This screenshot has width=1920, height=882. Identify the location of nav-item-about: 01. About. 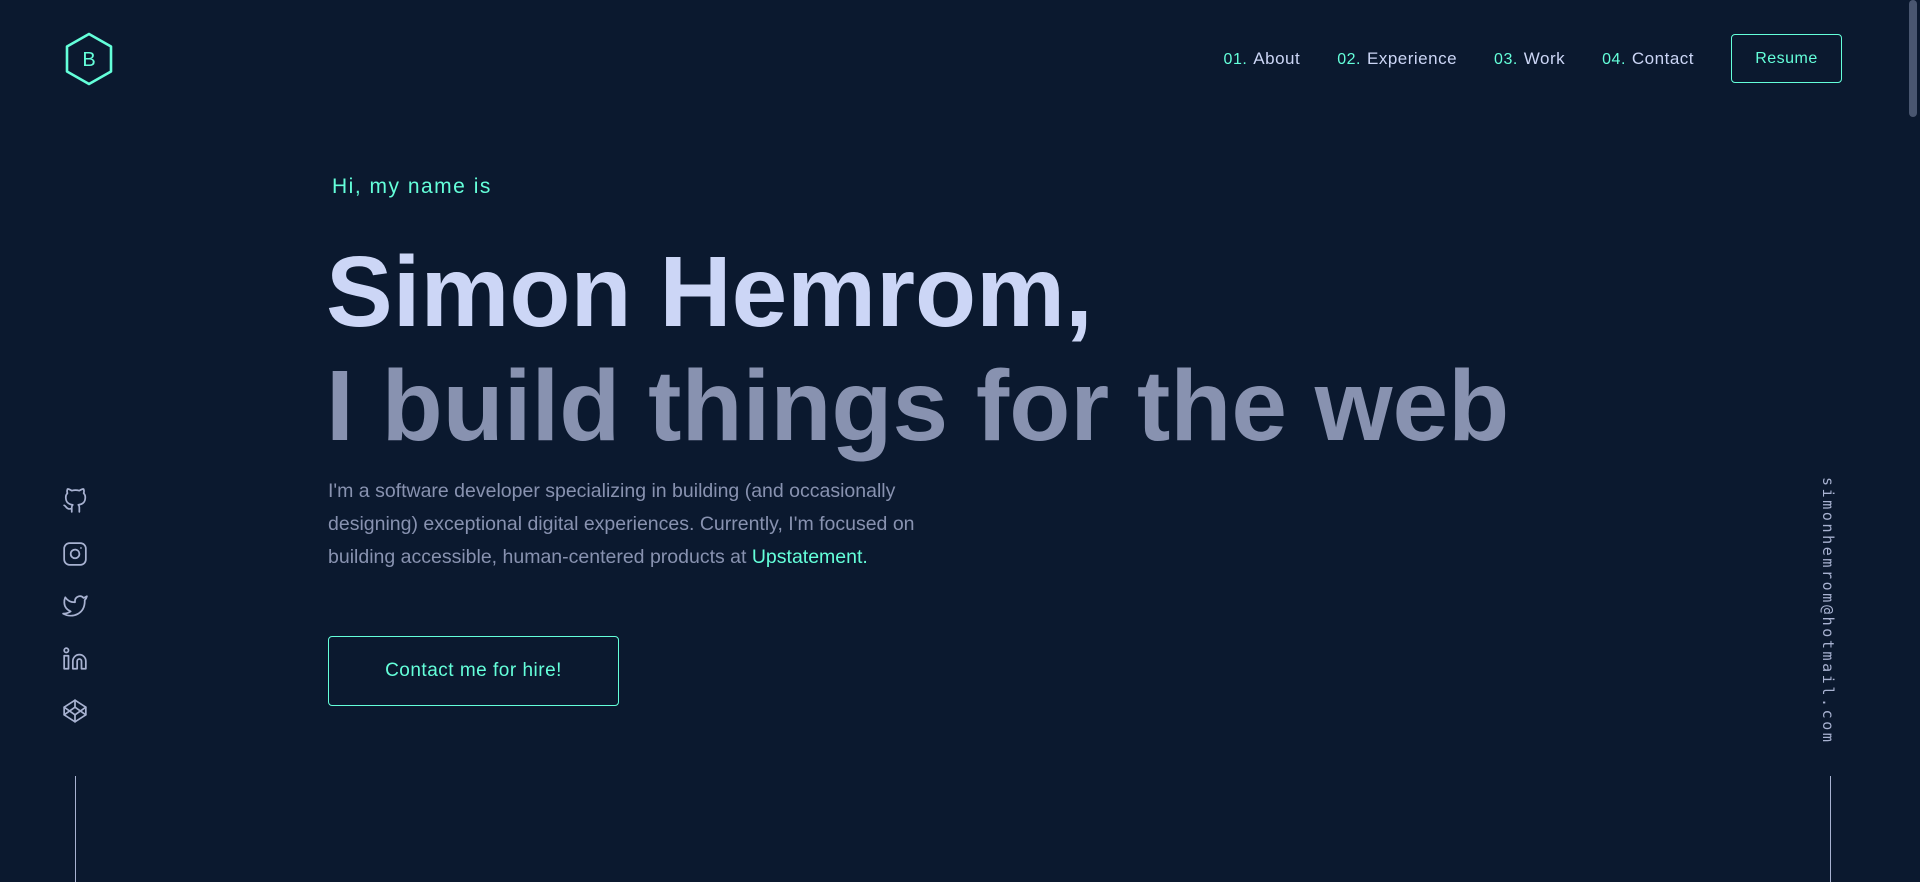
(1262, 59).